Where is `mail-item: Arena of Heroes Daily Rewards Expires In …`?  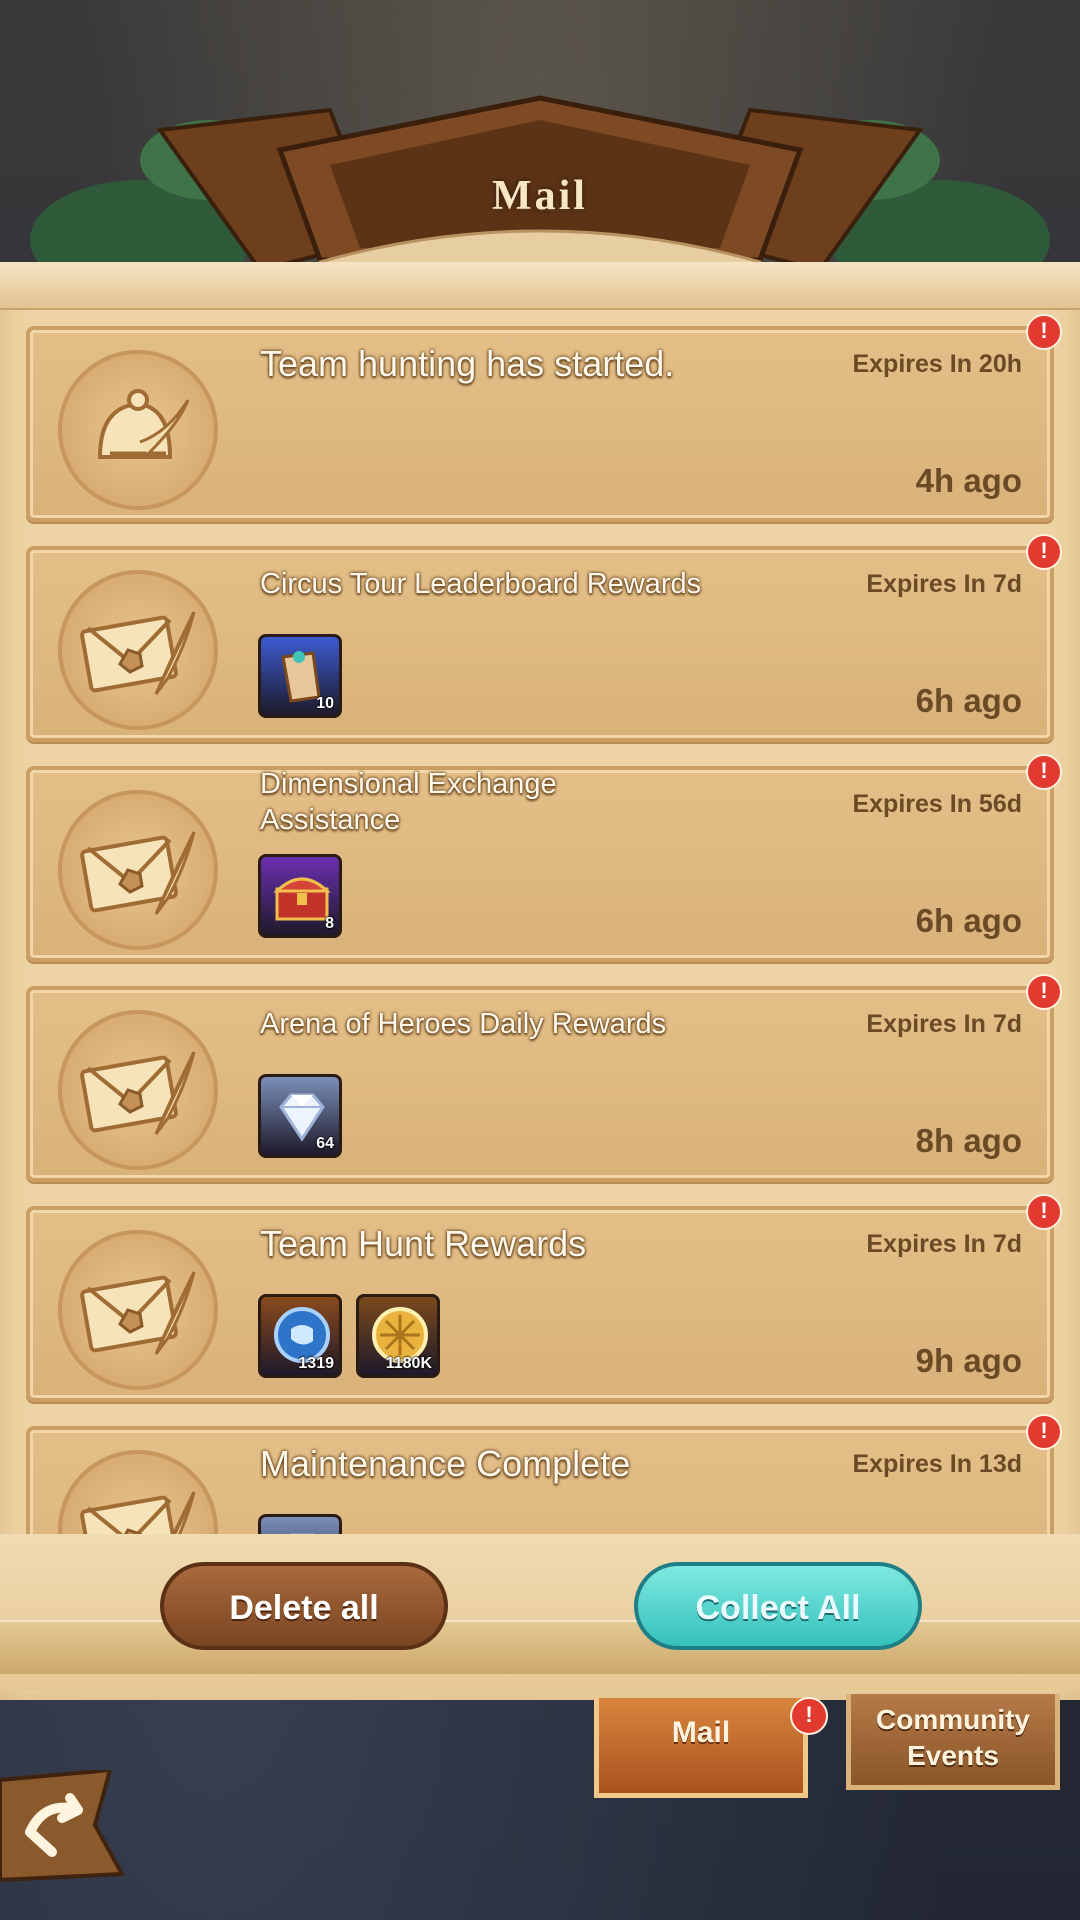
mail-item: Arena of Heroes Daily Rewards Expires In … is located at coordinates (544, 1078).